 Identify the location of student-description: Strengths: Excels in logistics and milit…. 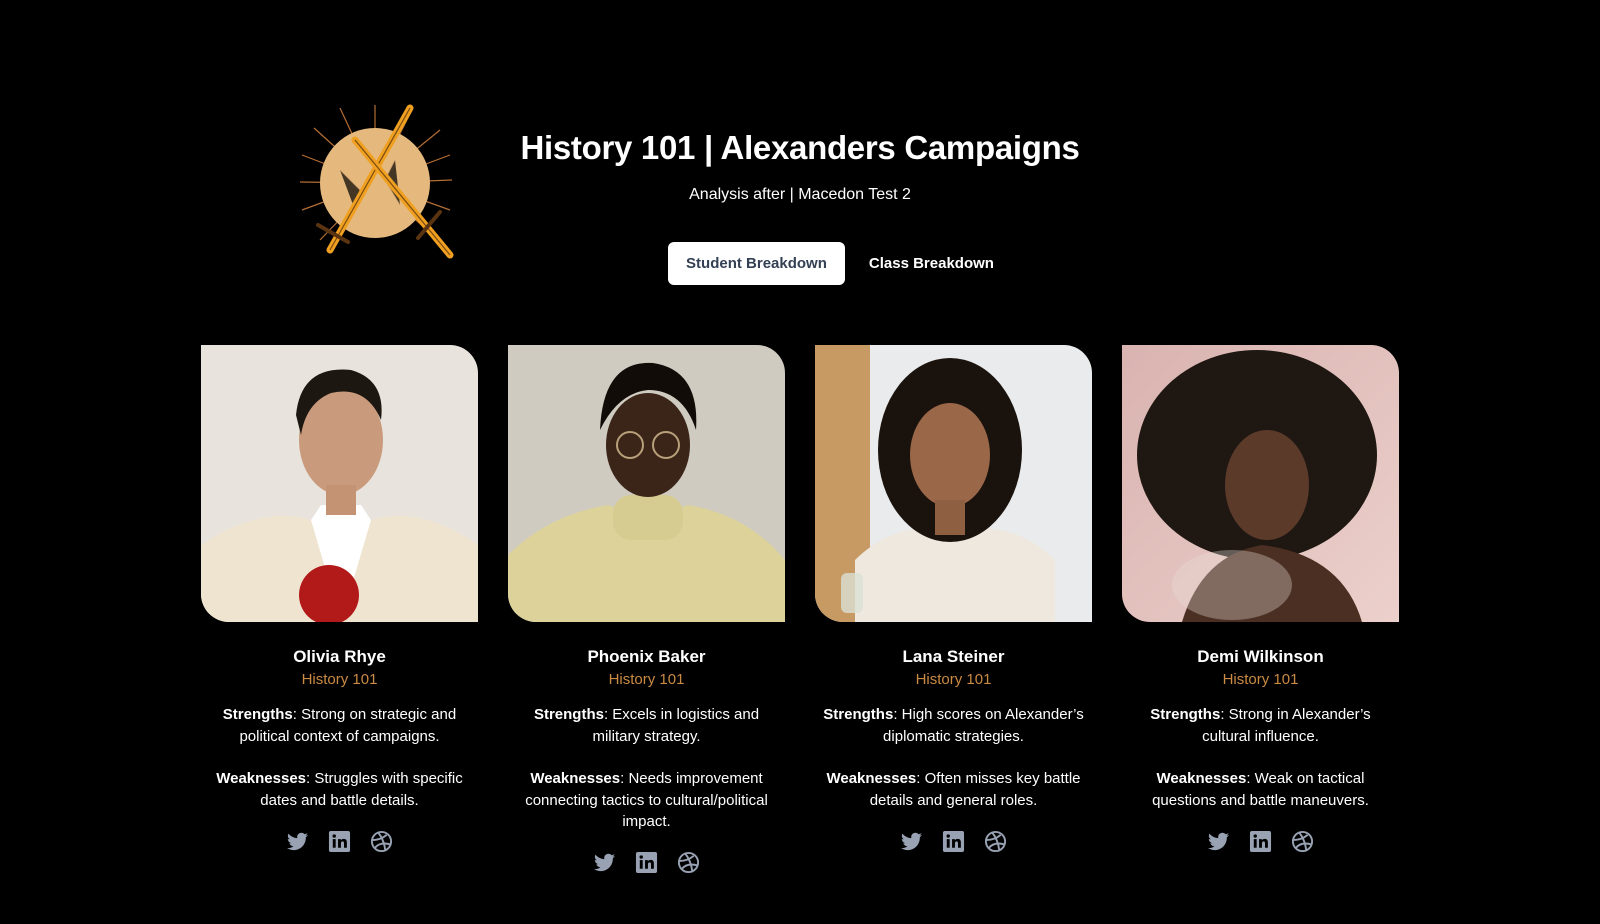
(646, 768).